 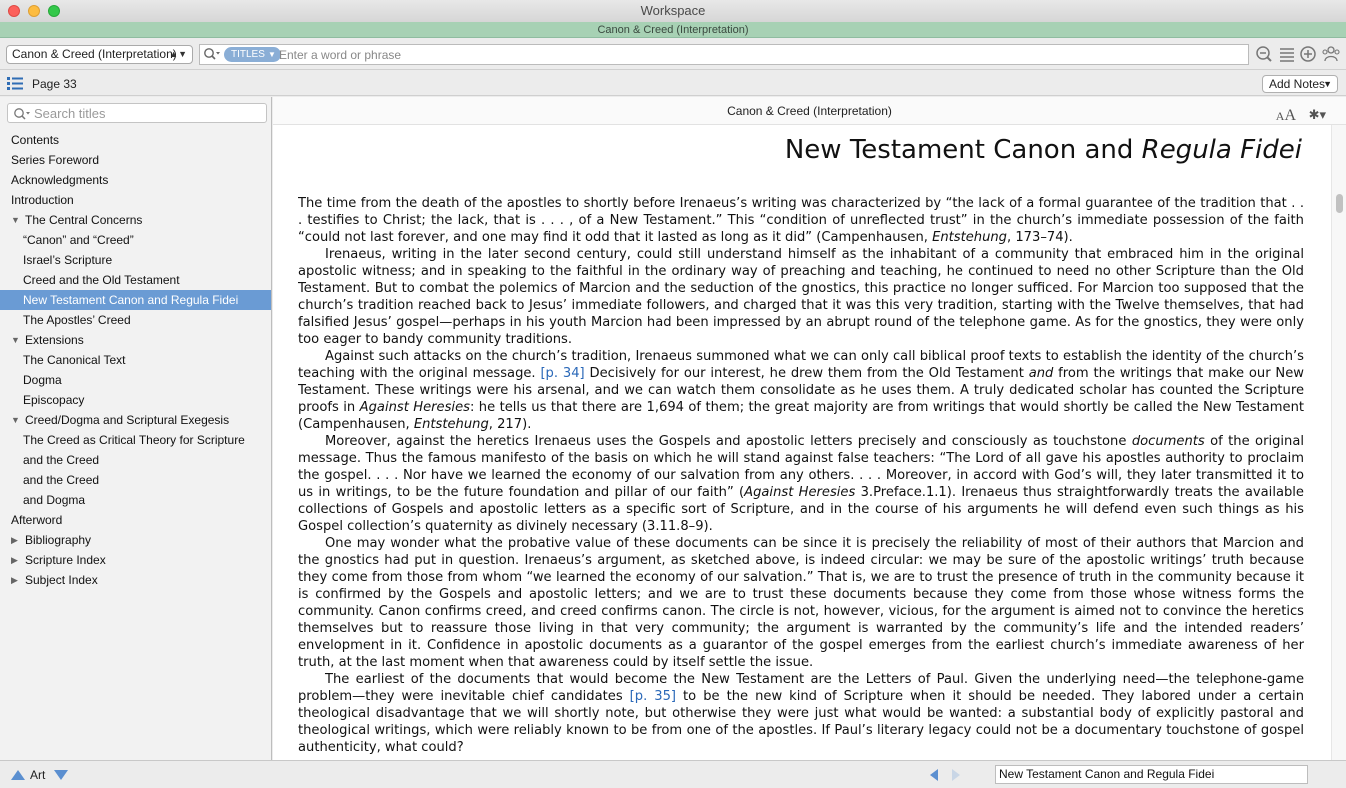 What do you see at coordinates (135, 240) in the screenshot?
I see `sidebar-item: “Canon” and “Creed”` at bounding box center [135, 240].